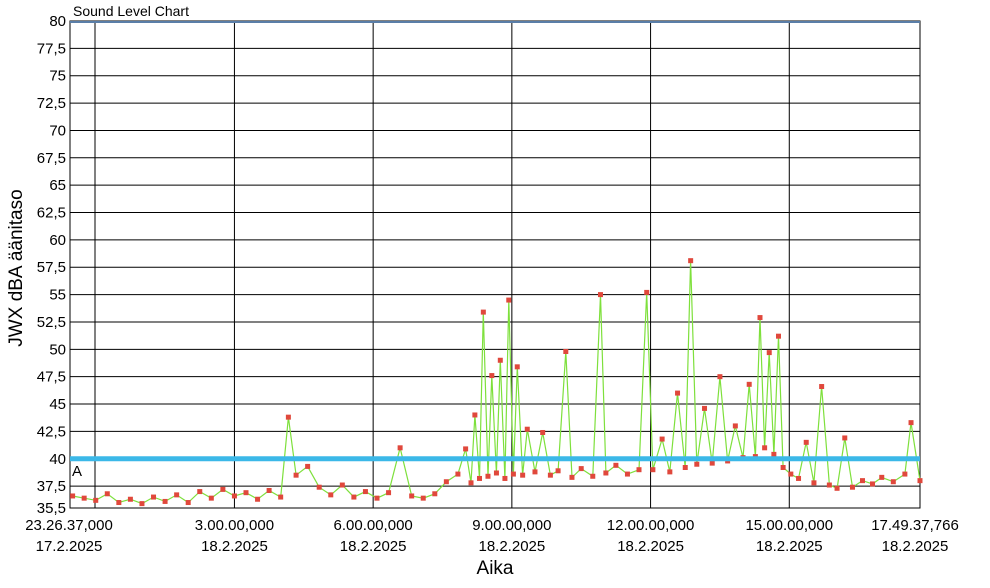 The image size is (990, 588). Describe the element at coordinates (915, 525) in the screenshot. I see `x-tick-time: 17.49.37,766` at that location.